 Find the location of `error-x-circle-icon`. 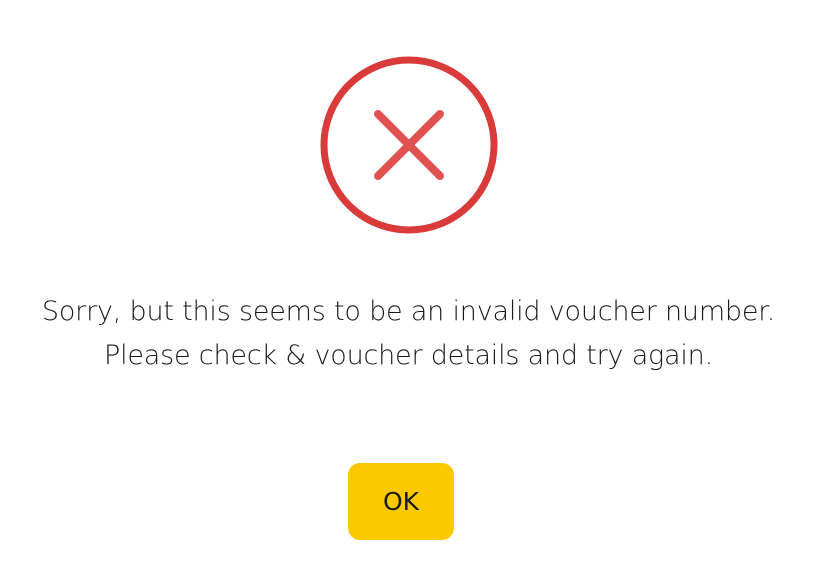

error-x-circle-icon is located at coordinates (409, 145).